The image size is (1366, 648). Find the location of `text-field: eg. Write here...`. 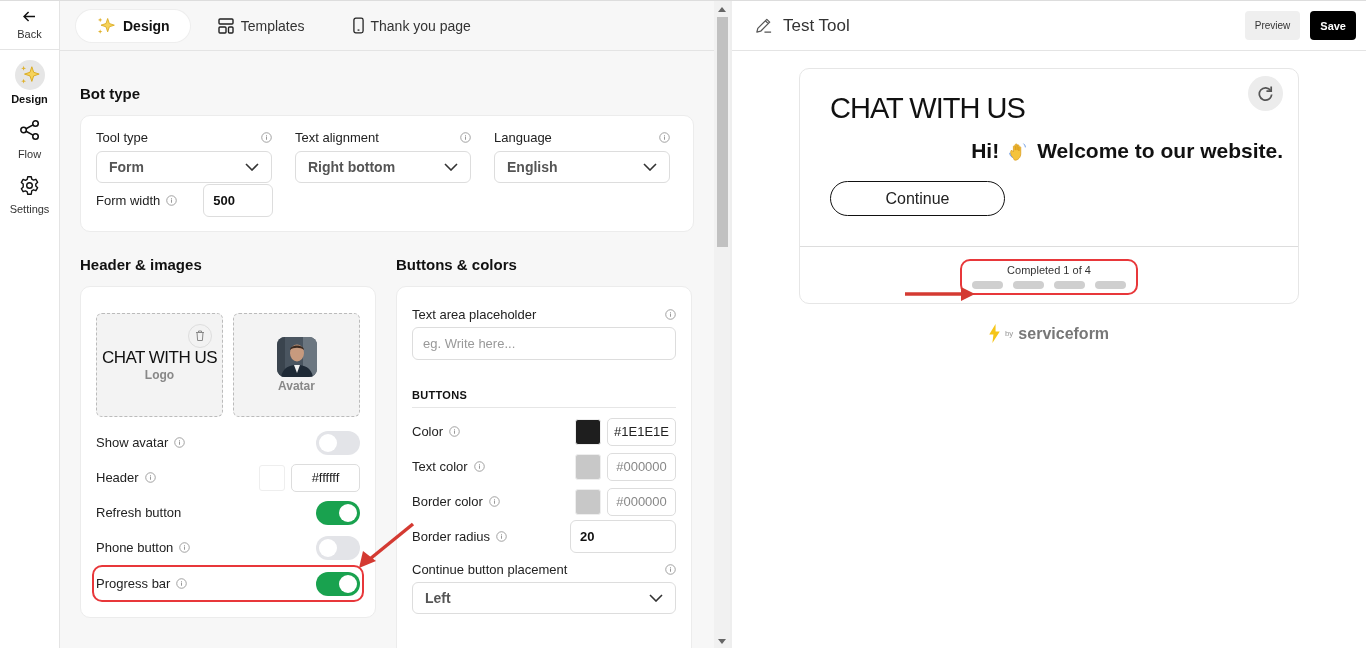

text-field: eg. Write here... is located at coordinates (544, 343).